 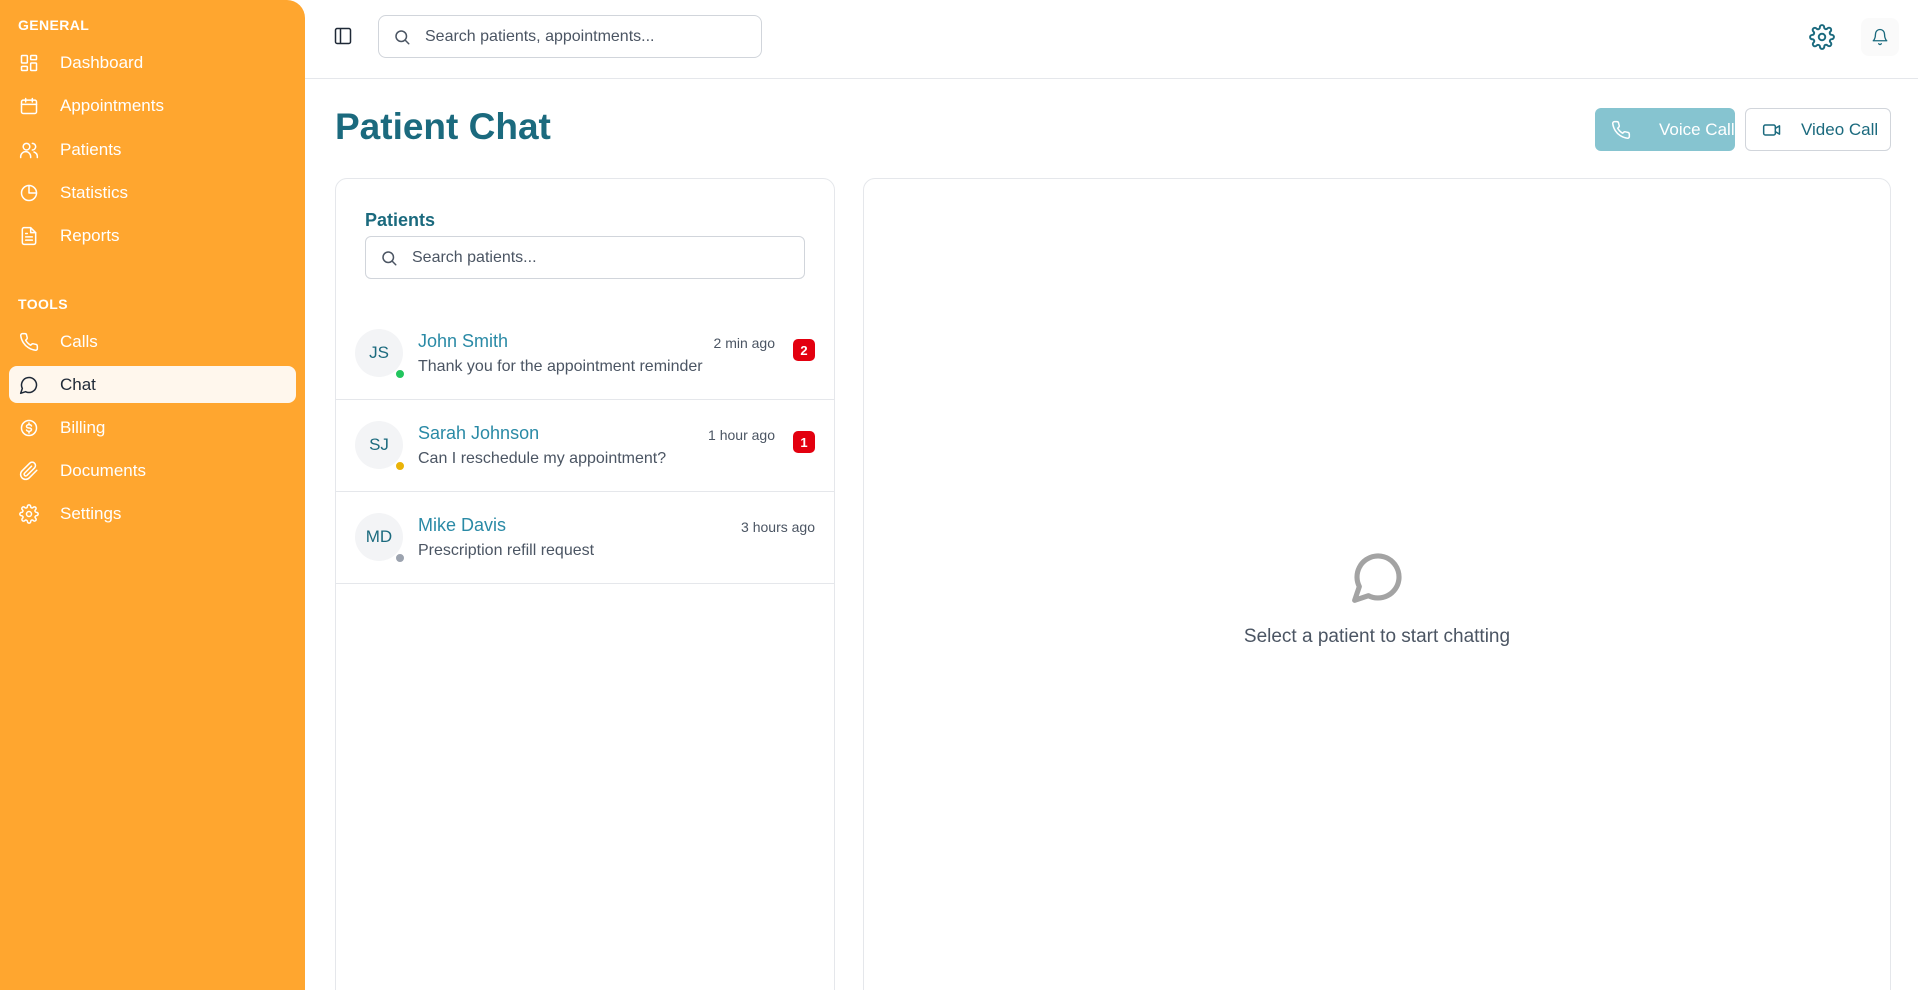 I want to click on sidebar-item-appointments: Appointments, so click(x=152, y=105).